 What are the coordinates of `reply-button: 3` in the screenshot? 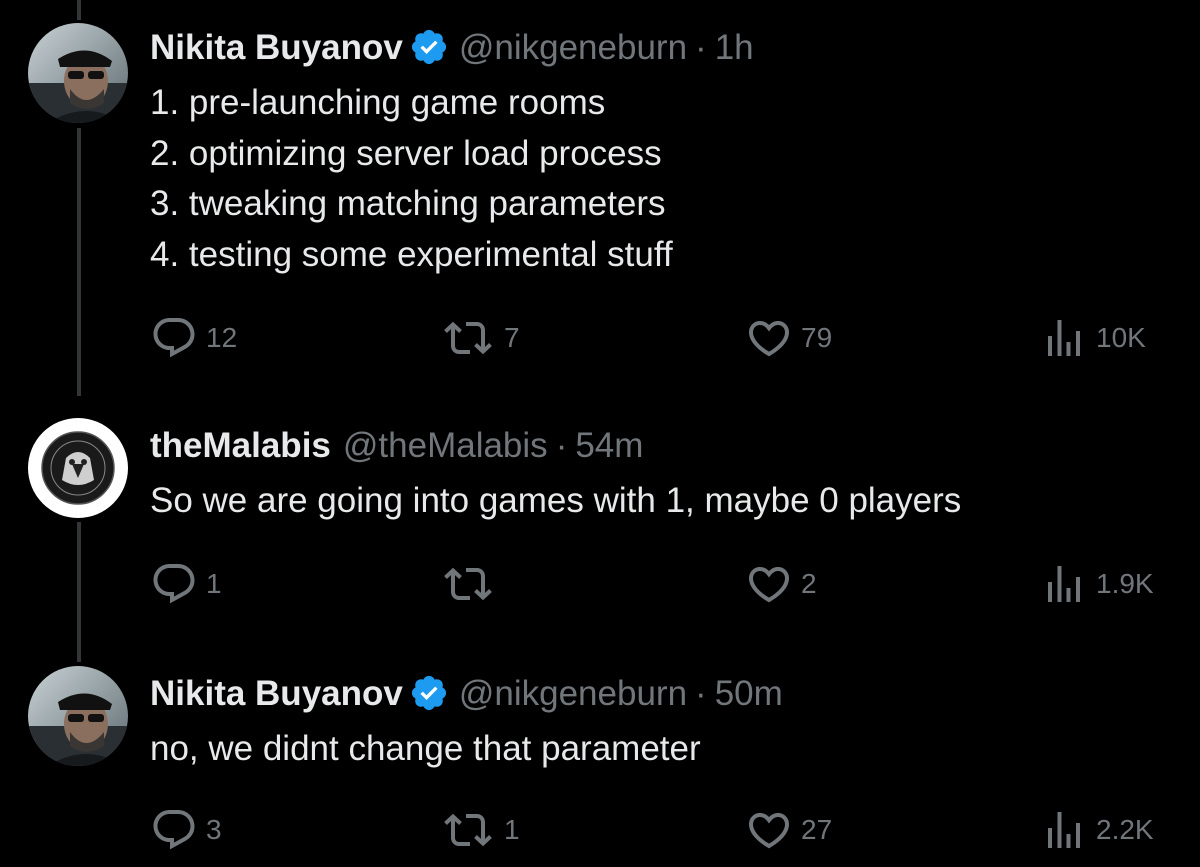 It's located at (186, 830).